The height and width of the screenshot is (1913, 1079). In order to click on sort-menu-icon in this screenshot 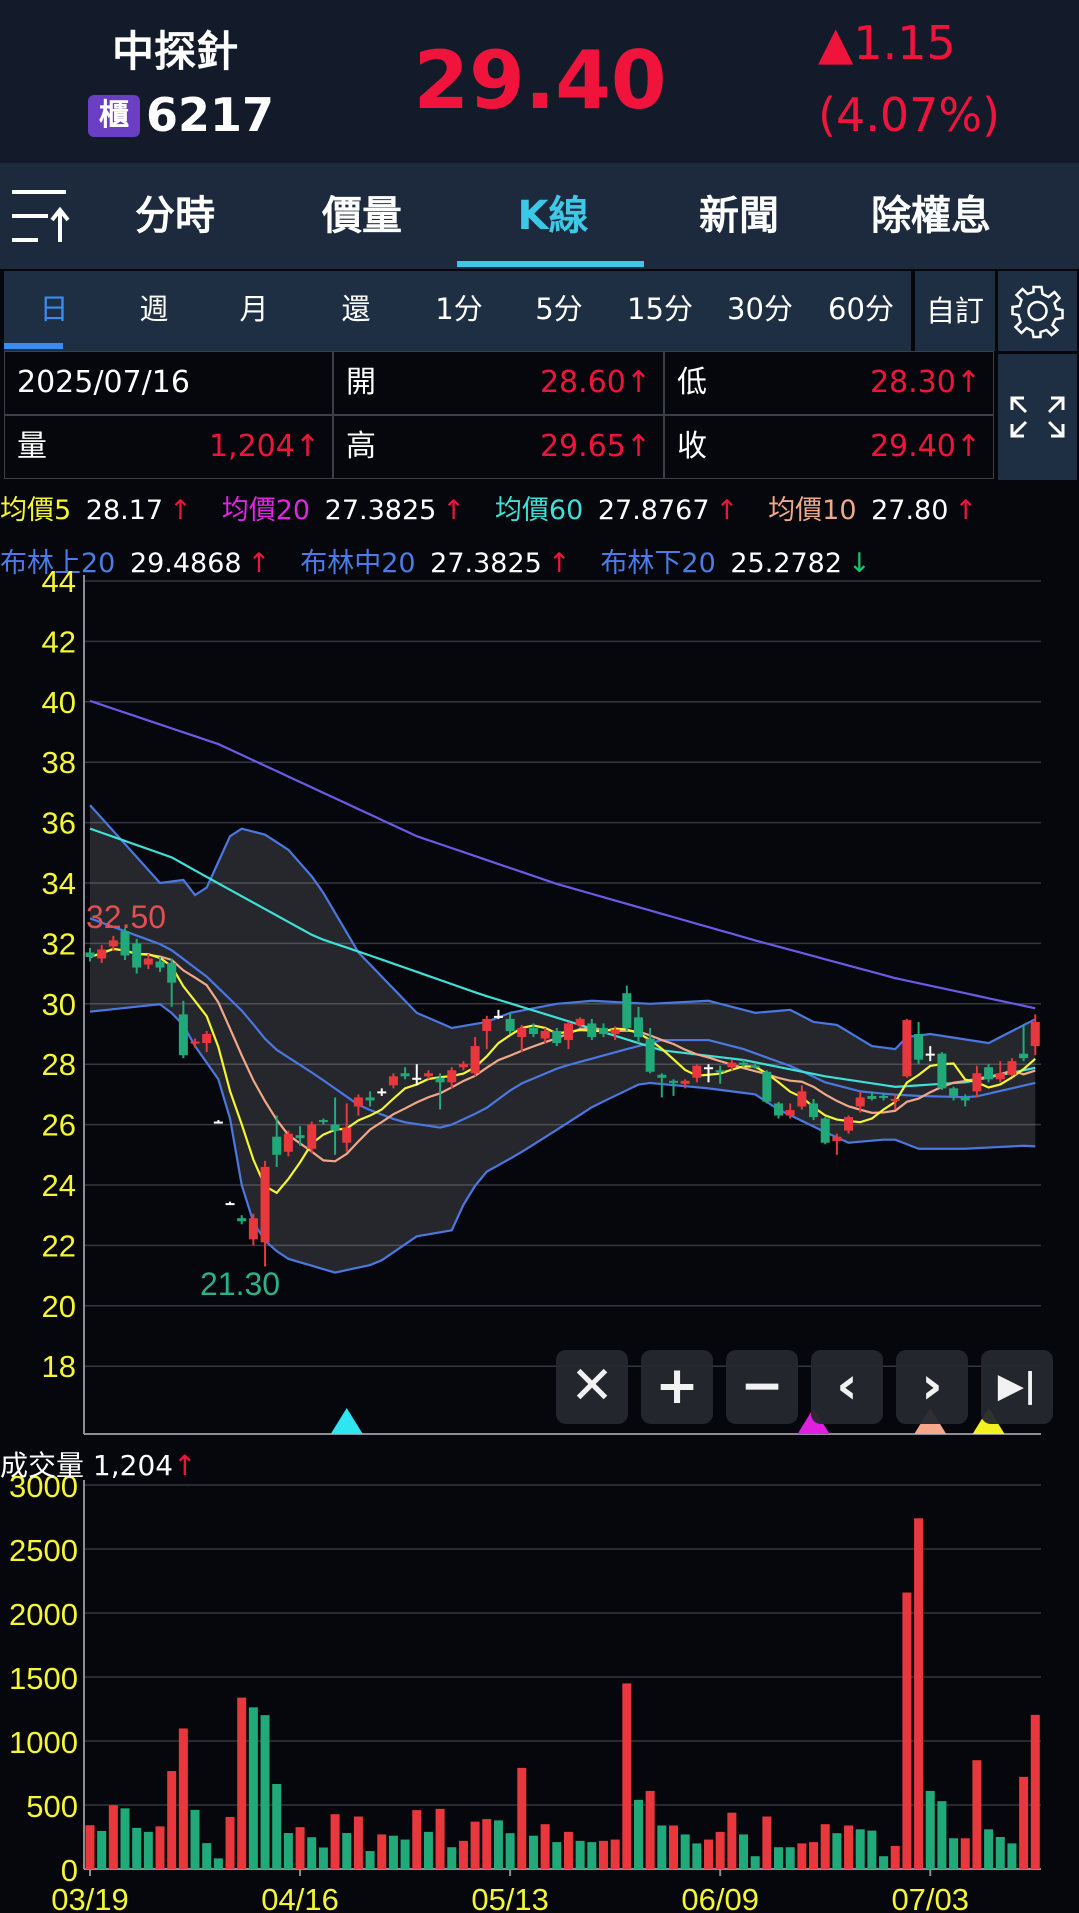, I will do `click(43, 216)`.